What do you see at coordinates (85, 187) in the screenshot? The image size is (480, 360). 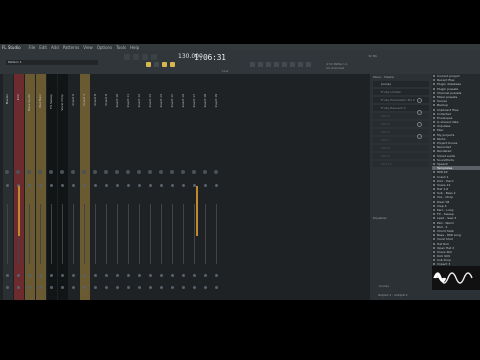 I see `mixer-strip: Insert 7` at bounding box center [85, 187].